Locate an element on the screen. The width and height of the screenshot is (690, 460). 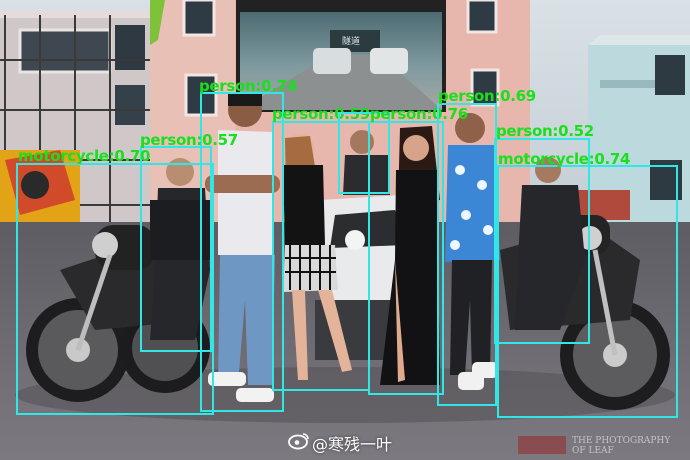
credit-line-1: THE PHOTOGRAPHY is located at coordinates (621, 441).